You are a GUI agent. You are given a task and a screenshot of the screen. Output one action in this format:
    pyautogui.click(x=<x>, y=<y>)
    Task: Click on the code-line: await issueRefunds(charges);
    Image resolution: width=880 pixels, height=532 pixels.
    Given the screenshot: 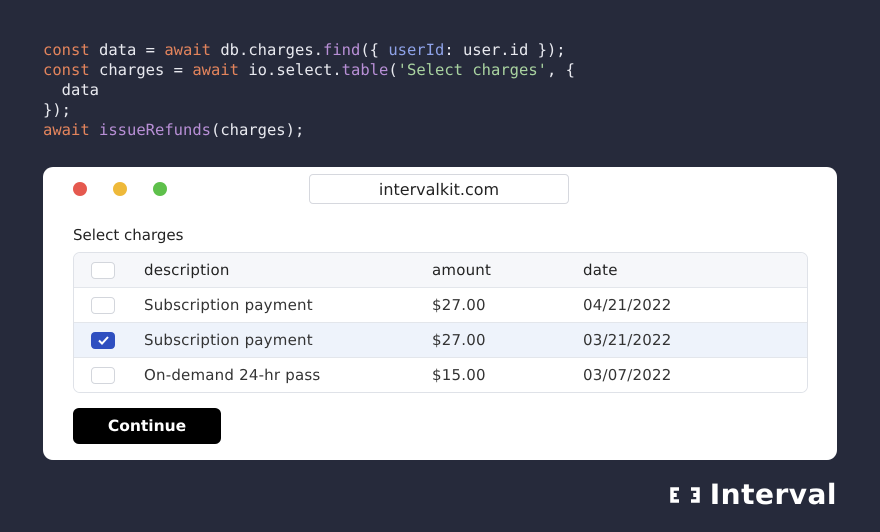 What is the action you would take?
    pyautogui.click(x=173, y=130)
    